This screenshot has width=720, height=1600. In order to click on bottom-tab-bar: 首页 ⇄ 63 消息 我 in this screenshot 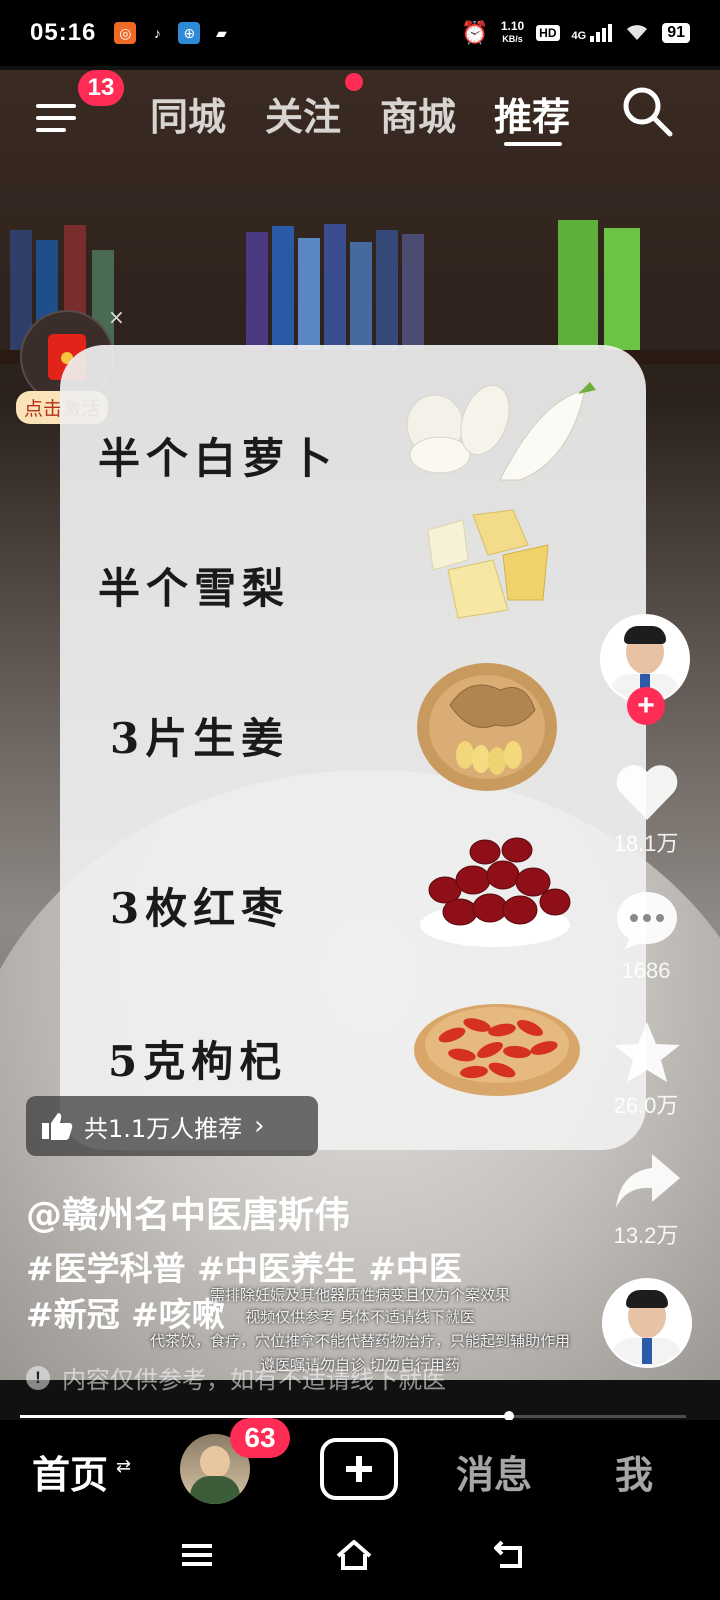, I will do `click(360, 1469)`.